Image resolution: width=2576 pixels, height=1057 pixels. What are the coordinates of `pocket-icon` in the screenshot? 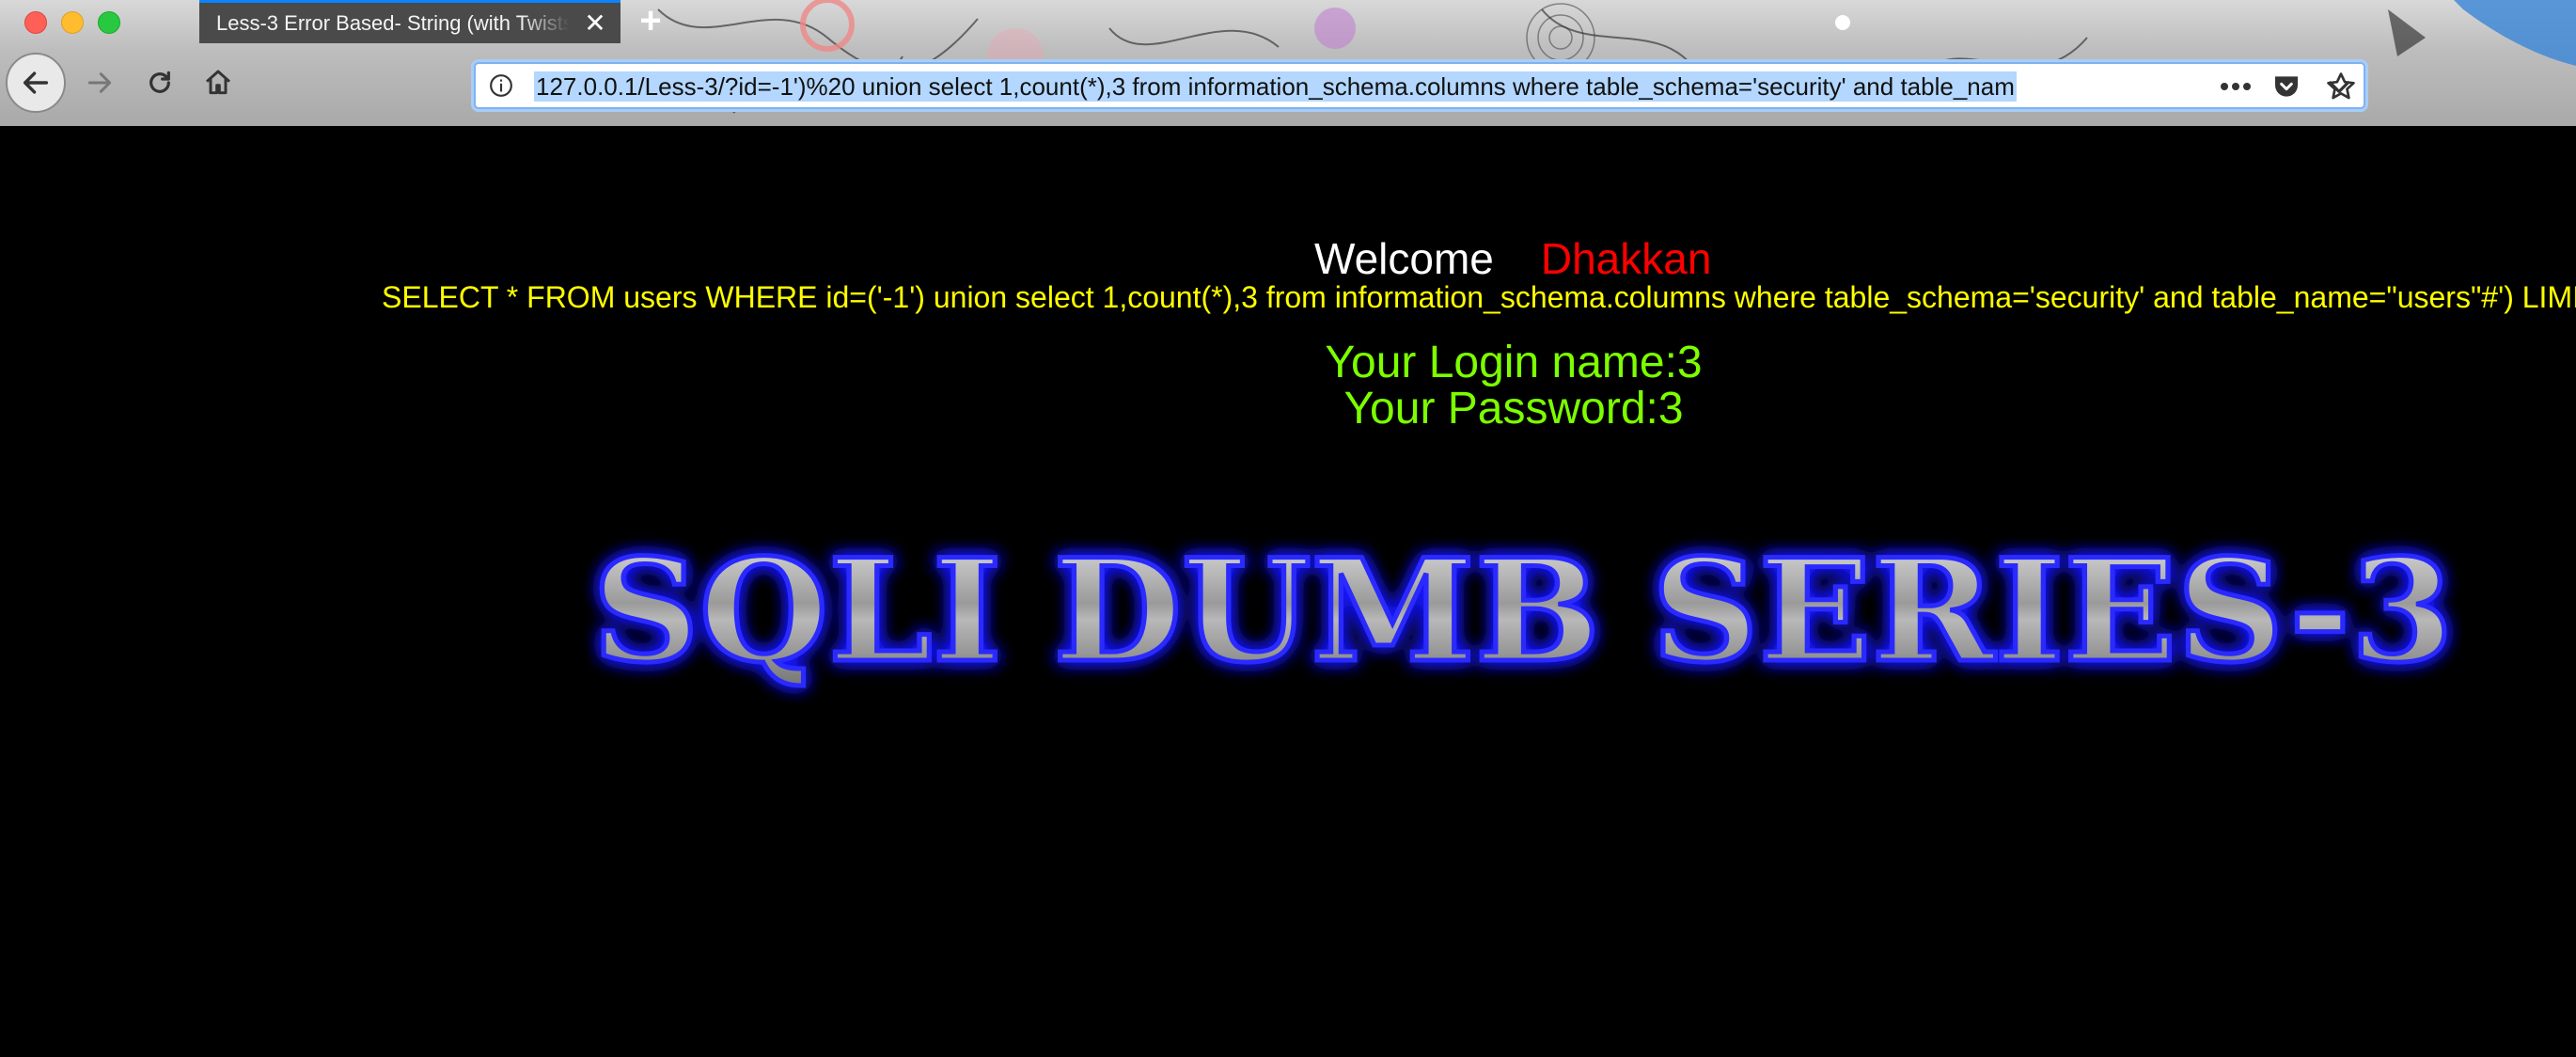 It's located at (2286, 86).